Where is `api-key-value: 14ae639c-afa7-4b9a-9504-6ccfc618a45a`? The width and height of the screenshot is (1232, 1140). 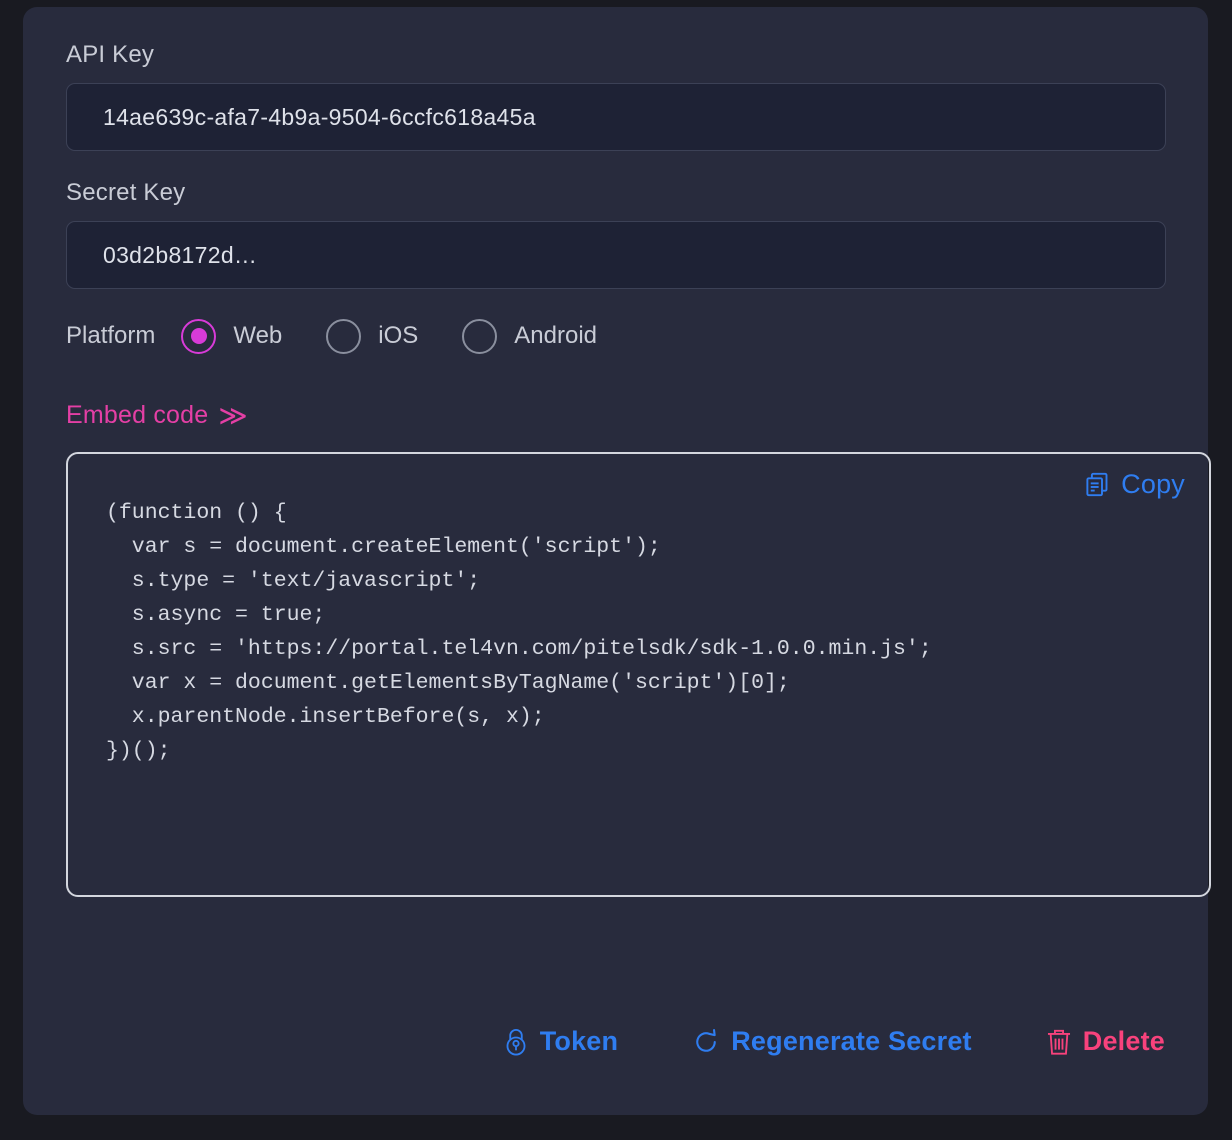 api-key-value: 14ae639c-afa7-4b9a-9504-6ccfc618a45a is located at coordinates (319, 116).